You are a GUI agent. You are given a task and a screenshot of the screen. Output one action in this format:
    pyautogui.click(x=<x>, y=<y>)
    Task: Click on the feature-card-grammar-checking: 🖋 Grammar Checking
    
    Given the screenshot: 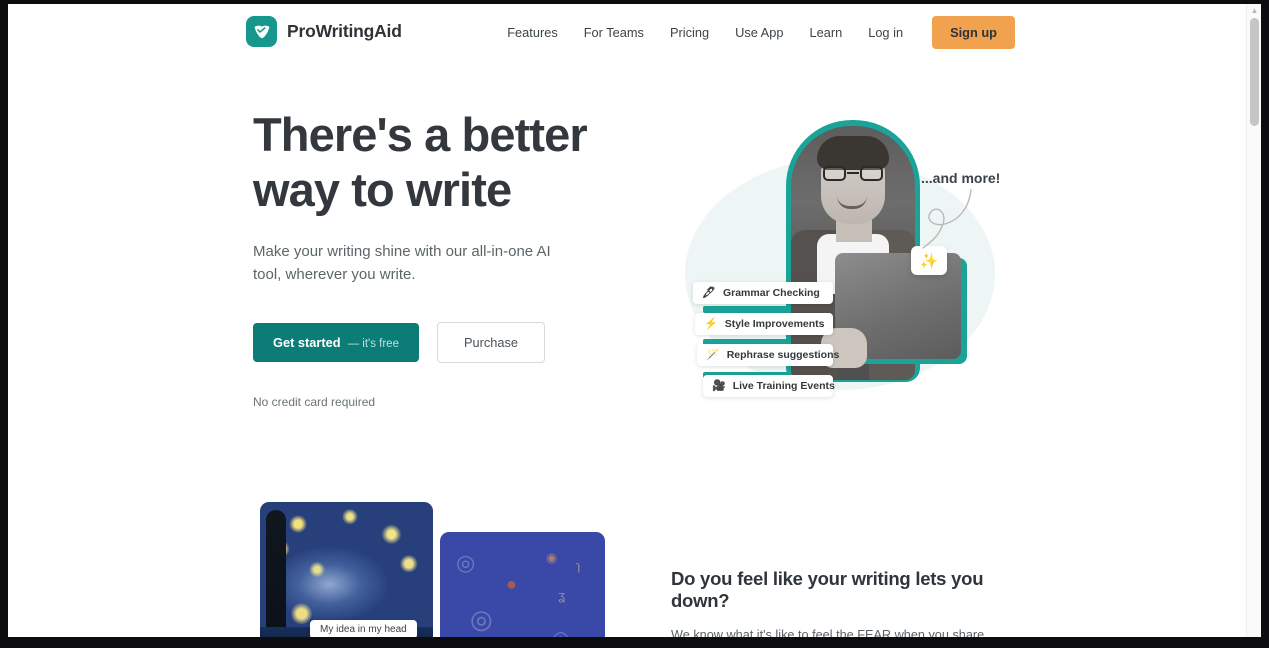 What is the action you would take?
    pyautogui.click(x=763, y=293)
    